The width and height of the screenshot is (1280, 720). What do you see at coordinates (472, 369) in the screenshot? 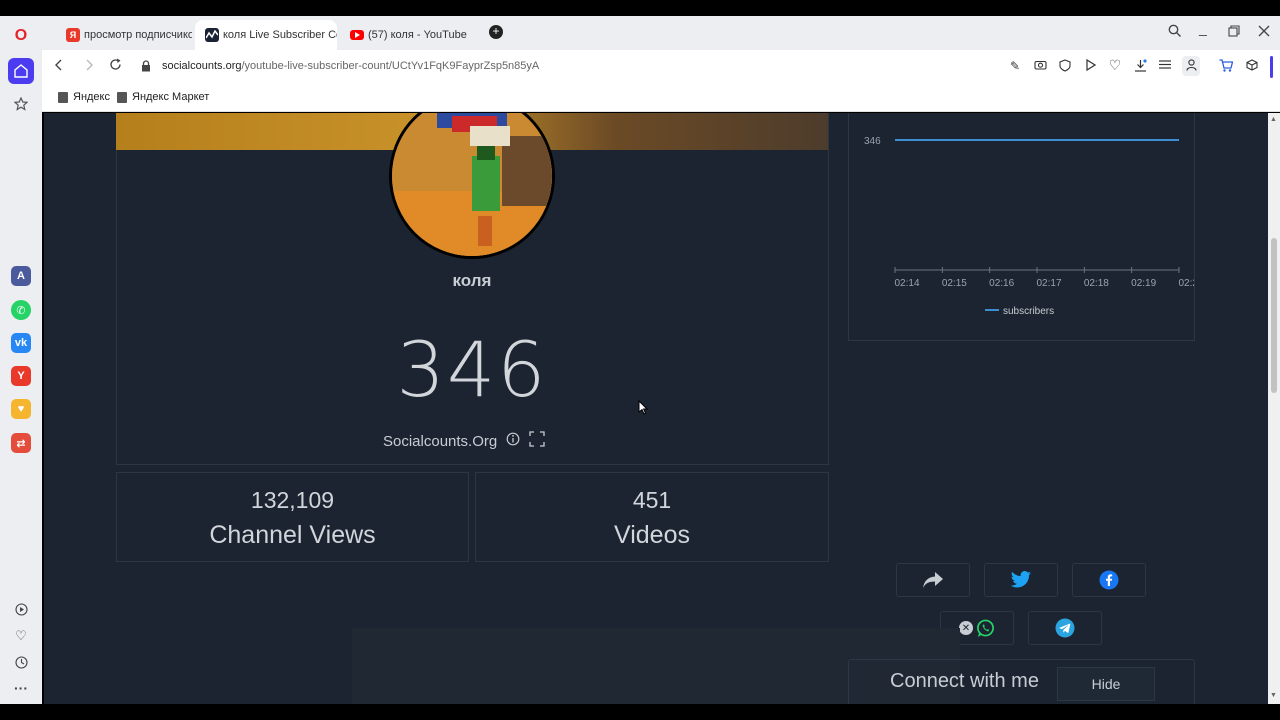
I see `subscriber-count: 346` at bounding box center [472, 369].